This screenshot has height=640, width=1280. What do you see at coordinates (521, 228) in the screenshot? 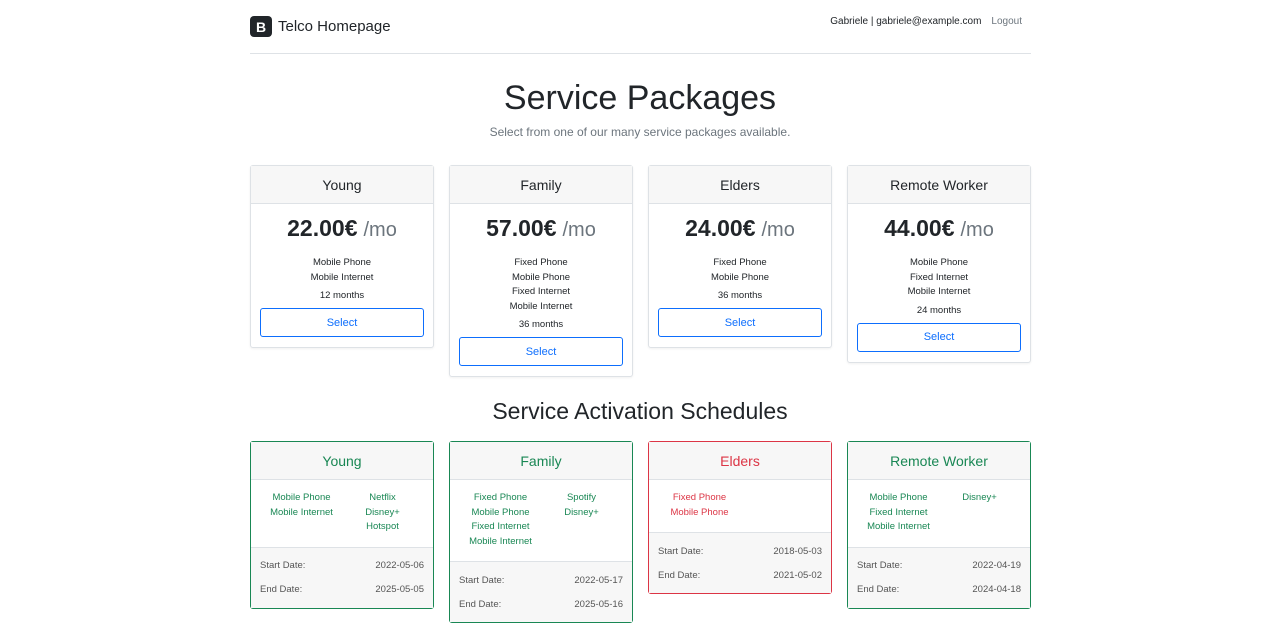
I see `package-price: 57.00€` at bounding box center [521, 228].